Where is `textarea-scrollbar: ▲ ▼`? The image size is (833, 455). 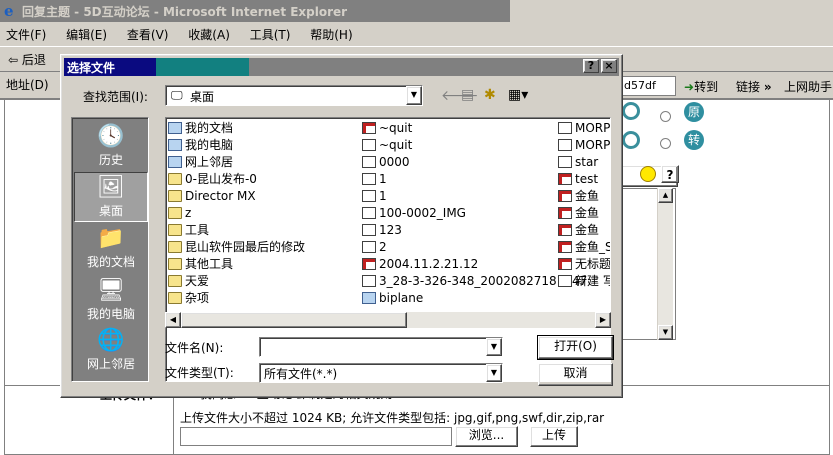 textarea-scrollbar: ▲ ▼ is located at coordinates (665, 264).